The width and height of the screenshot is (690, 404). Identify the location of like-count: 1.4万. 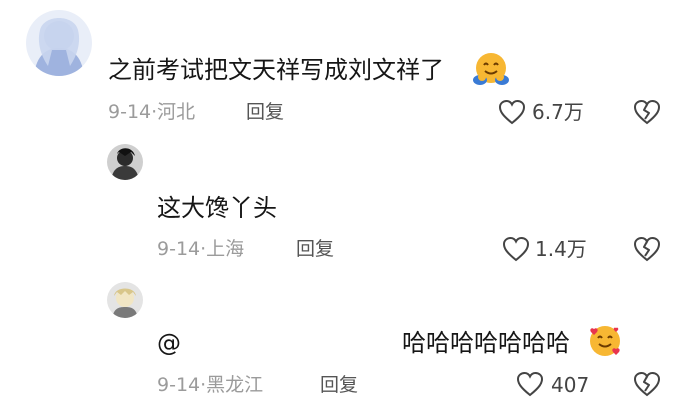
(561, 249).